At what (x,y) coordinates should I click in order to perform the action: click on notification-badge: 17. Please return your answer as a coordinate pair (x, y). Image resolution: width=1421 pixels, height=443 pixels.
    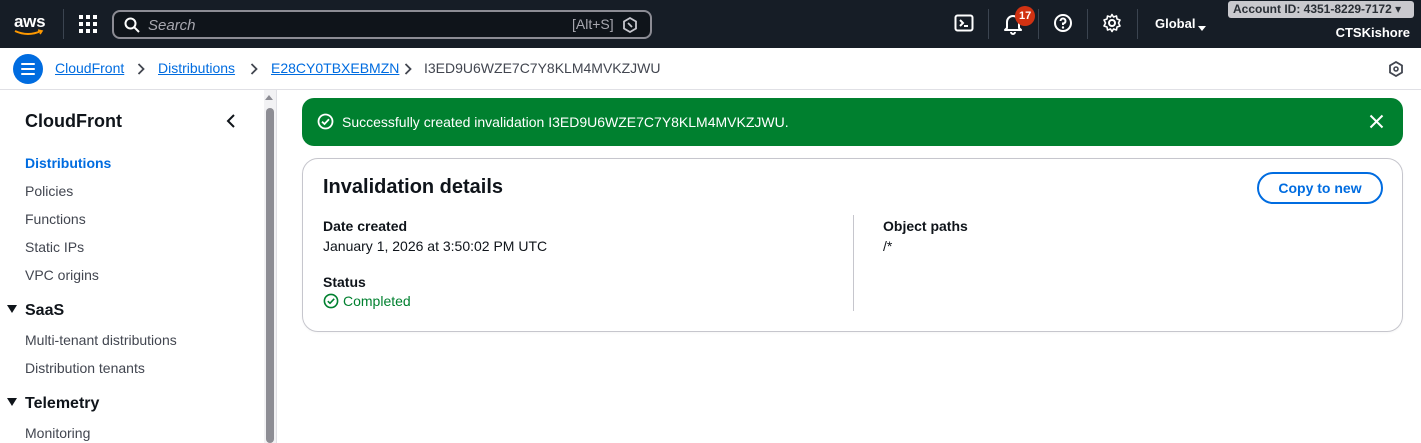
    Looking at the image, I should click on (1025, 16).